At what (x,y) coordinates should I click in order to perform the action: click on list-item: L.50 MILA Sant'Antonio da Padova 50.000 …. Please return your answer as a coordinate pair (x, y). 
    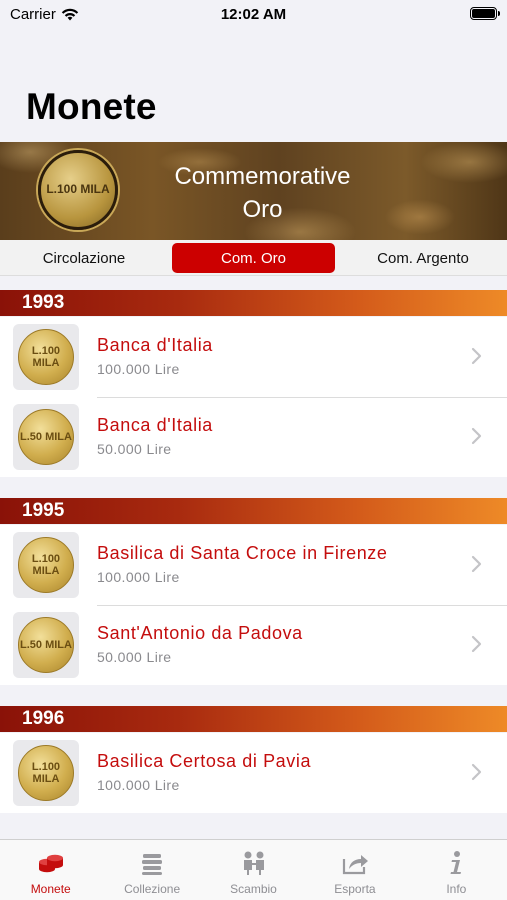
    Looking at the image, I should click on (253, 645).